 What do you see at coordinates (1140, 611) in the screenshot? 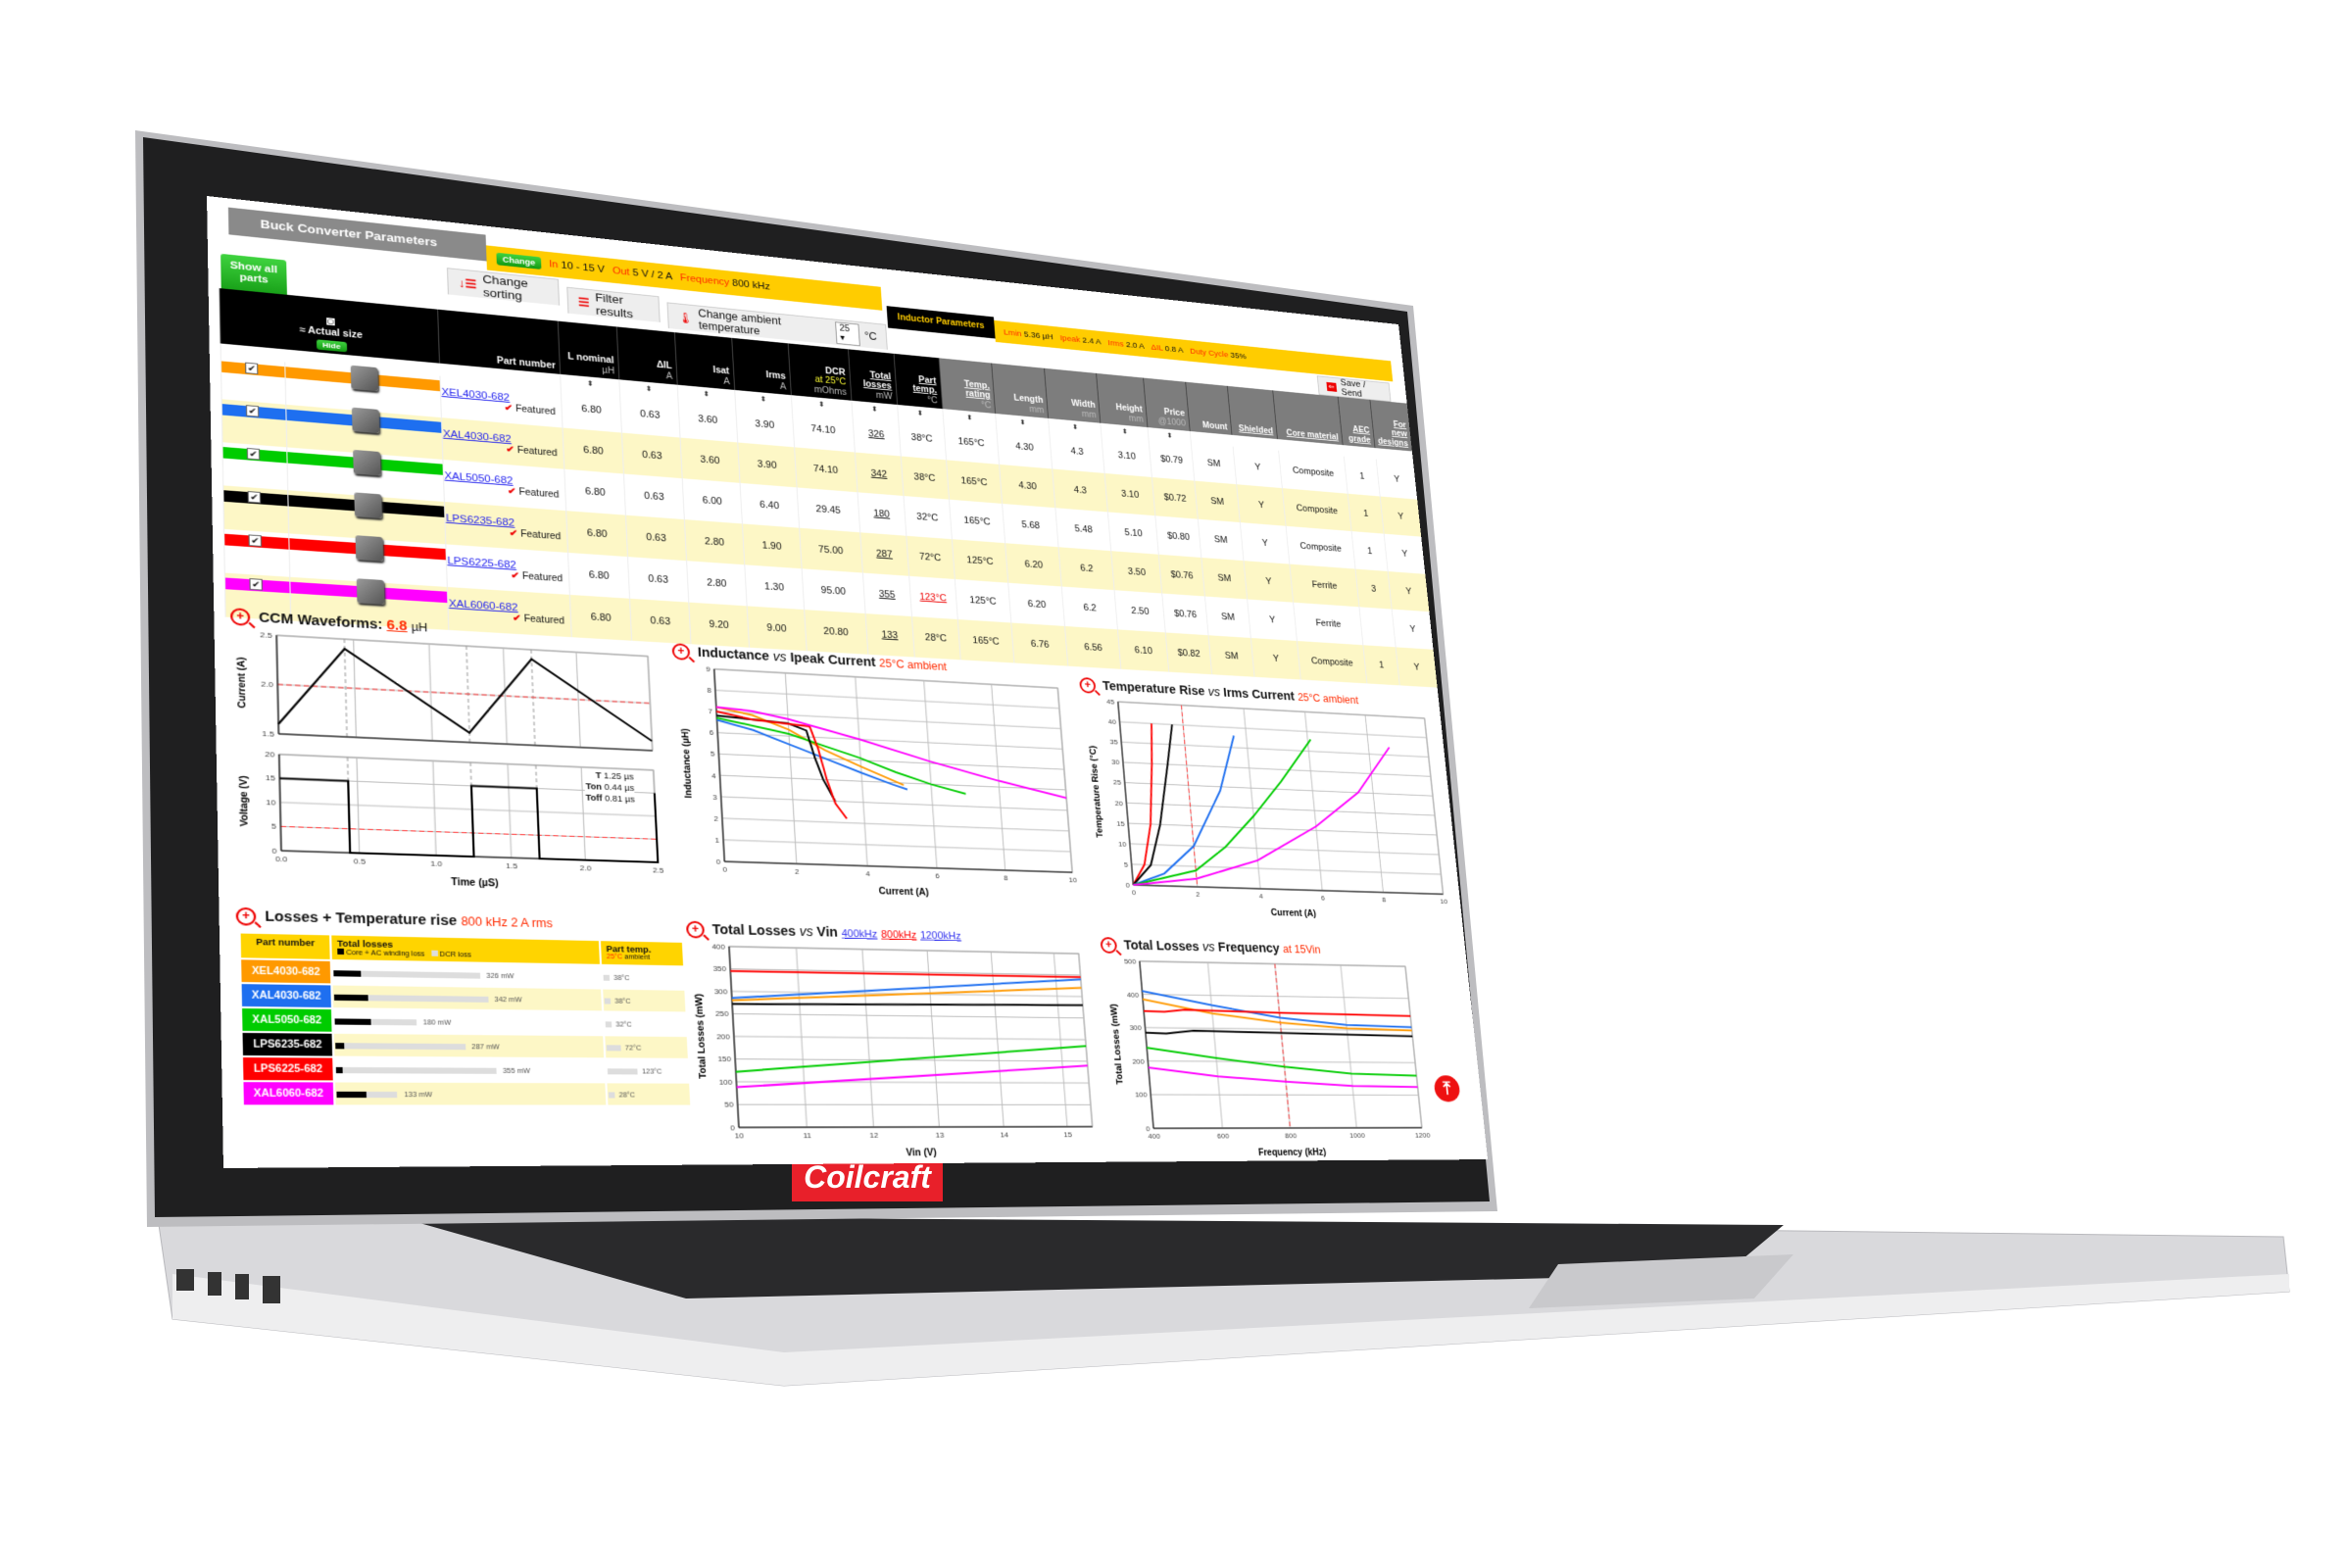
I see `cell-value: 2.50` at bounding box center [1140, 611].